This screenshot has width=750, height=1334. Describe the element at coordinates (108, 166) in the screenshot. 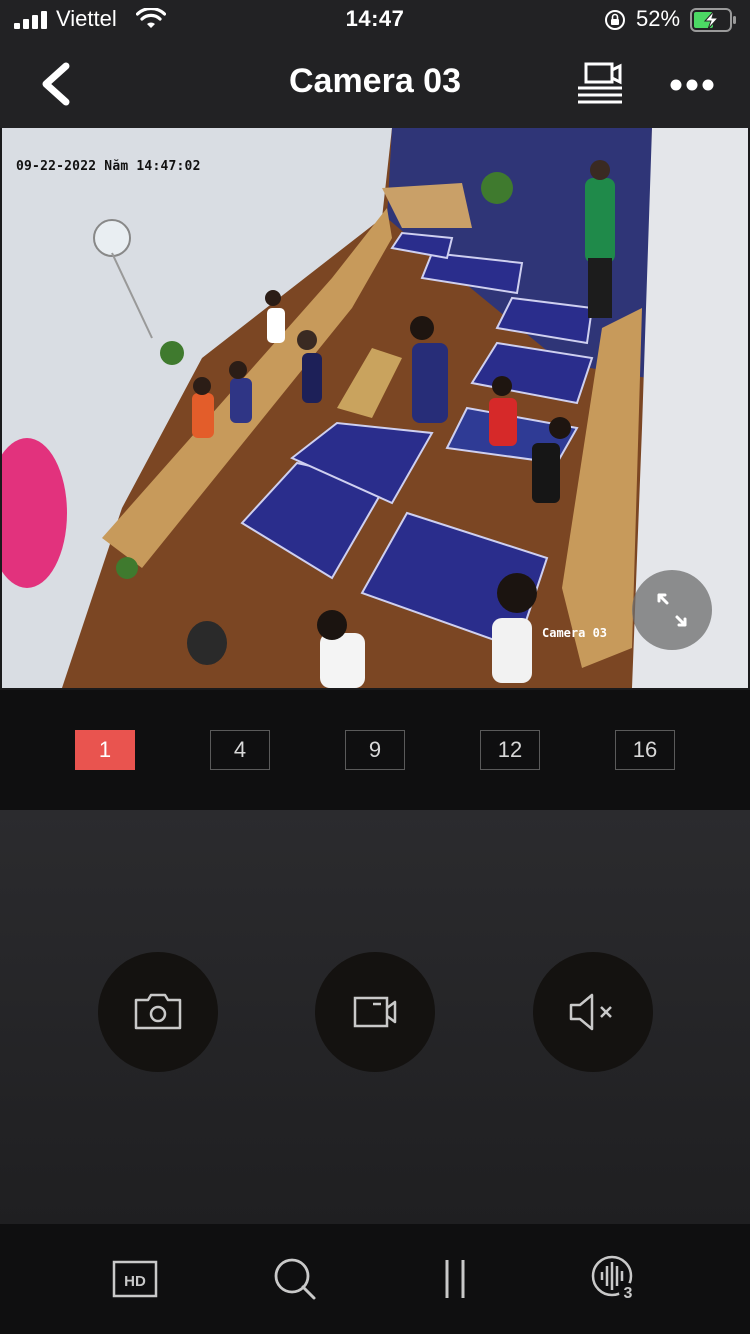

I see `video-timestamp: 09-22-2022 Năm 14:47:02` at that location.